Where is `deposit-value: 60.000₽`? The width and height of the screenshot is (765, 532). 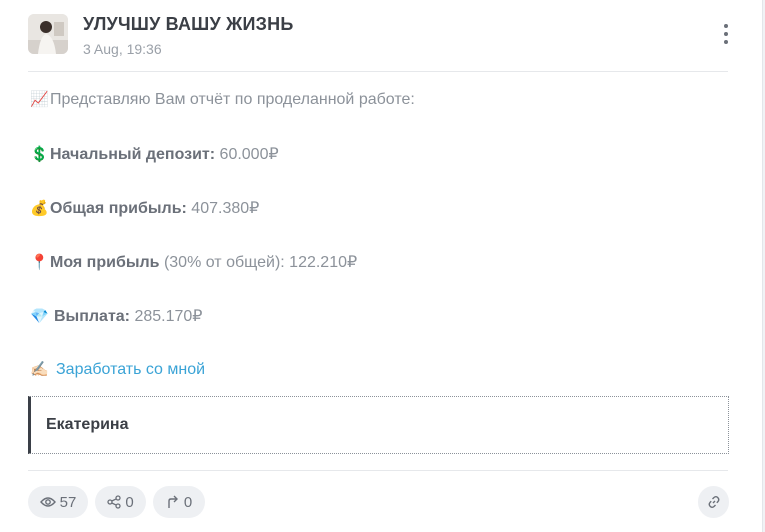 deposit-value: 60.000₽ is located at coordinates (247, 154).